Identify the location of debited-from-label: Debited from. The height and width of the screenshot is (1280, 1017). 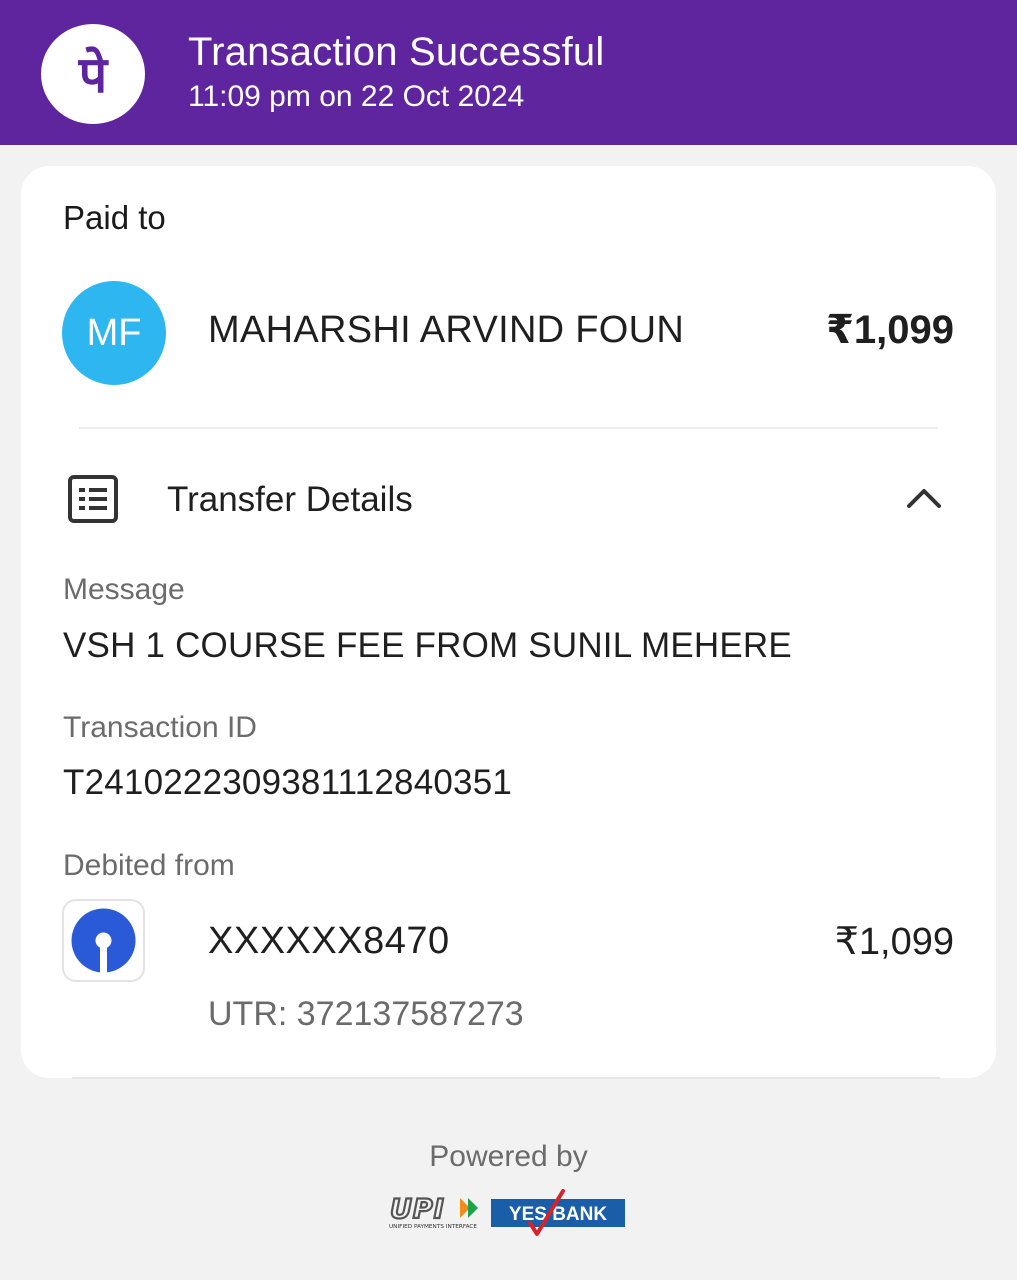
(149, 865).